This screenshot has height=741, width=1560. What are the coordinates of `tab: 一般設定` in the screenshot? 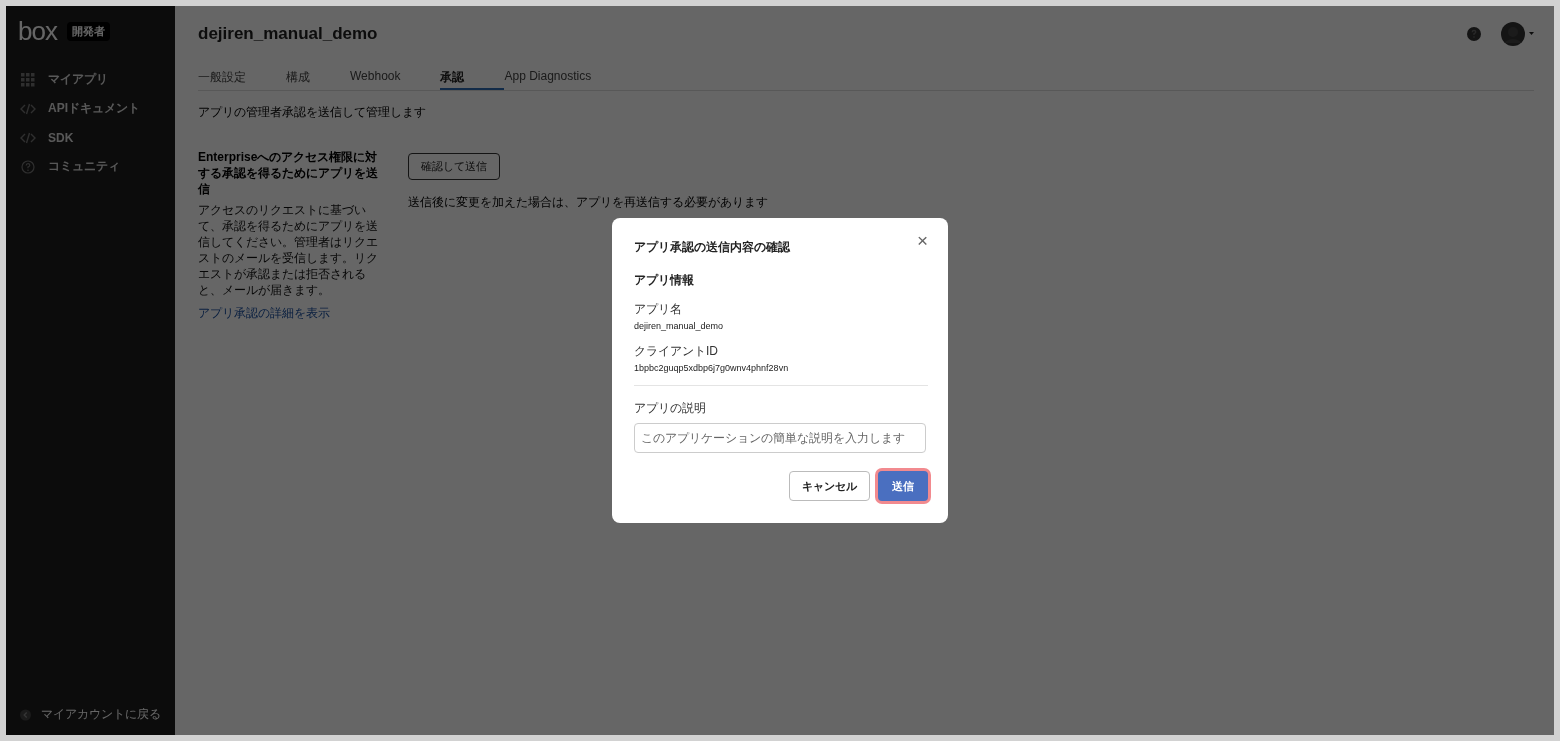 It's located at (222, 75).